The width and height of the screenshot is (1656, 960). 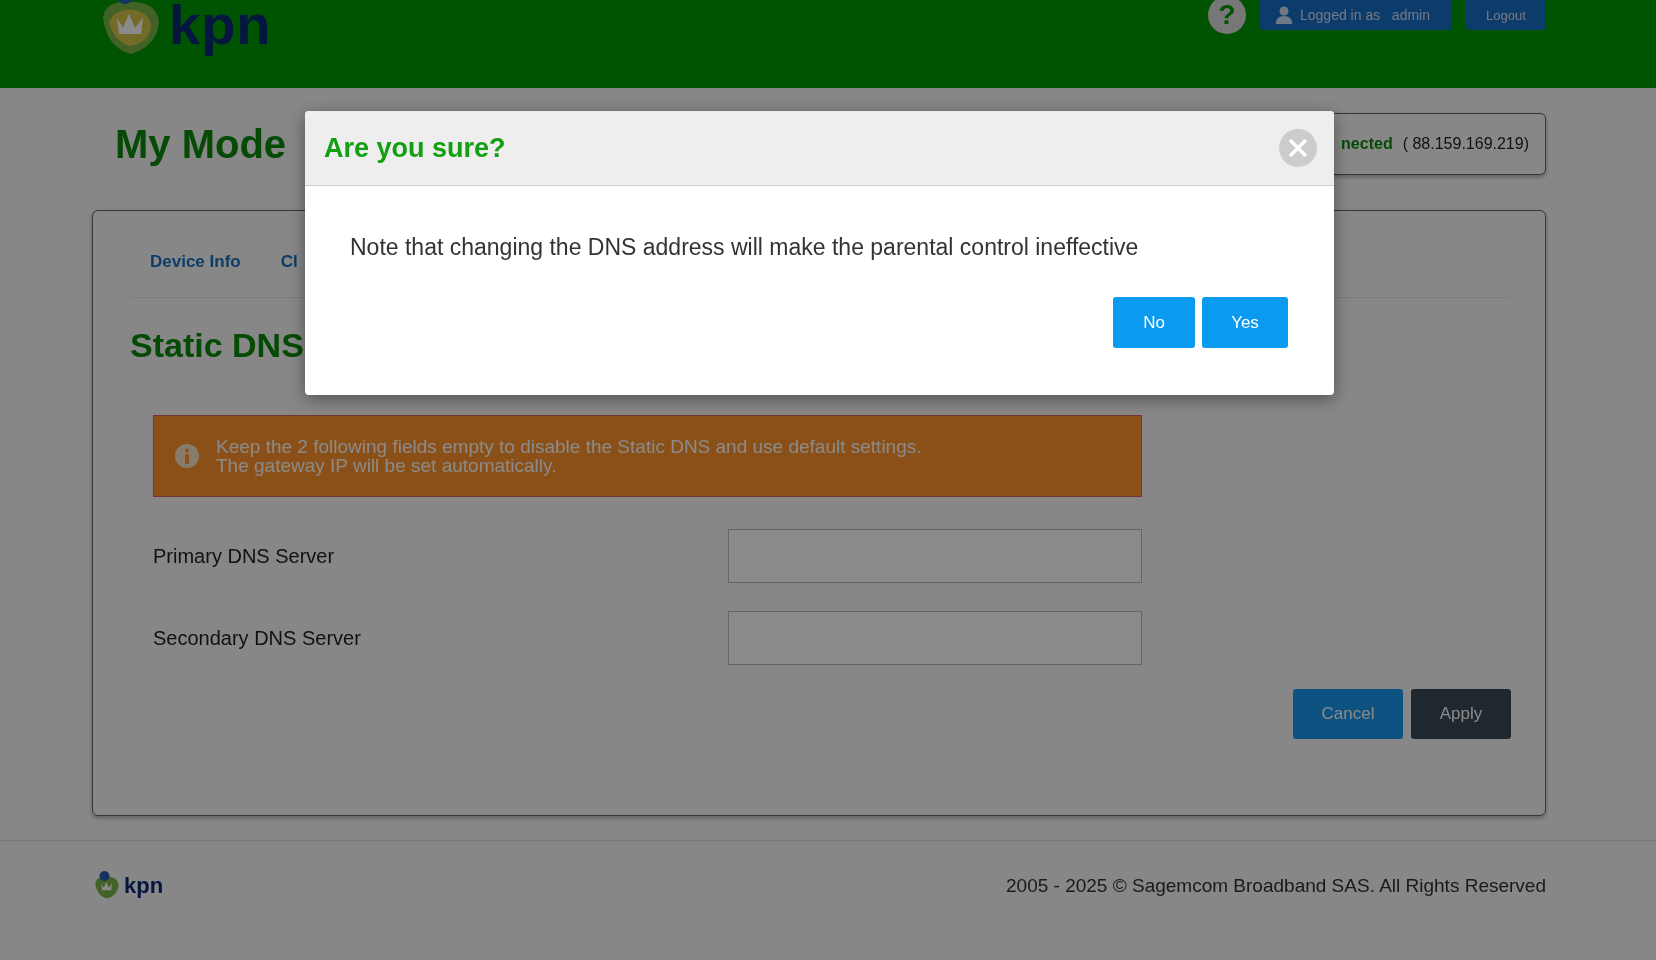 I want to click on help-icon: ?, so click(x=1227, y=17).